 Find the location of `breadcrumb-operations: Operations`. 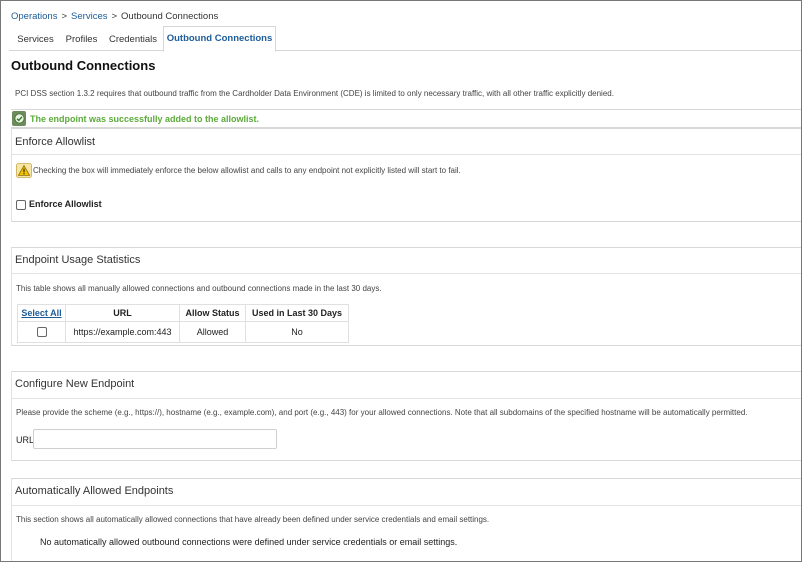

breadcrumb-operations: Operations is located at coordinates (34, 16).